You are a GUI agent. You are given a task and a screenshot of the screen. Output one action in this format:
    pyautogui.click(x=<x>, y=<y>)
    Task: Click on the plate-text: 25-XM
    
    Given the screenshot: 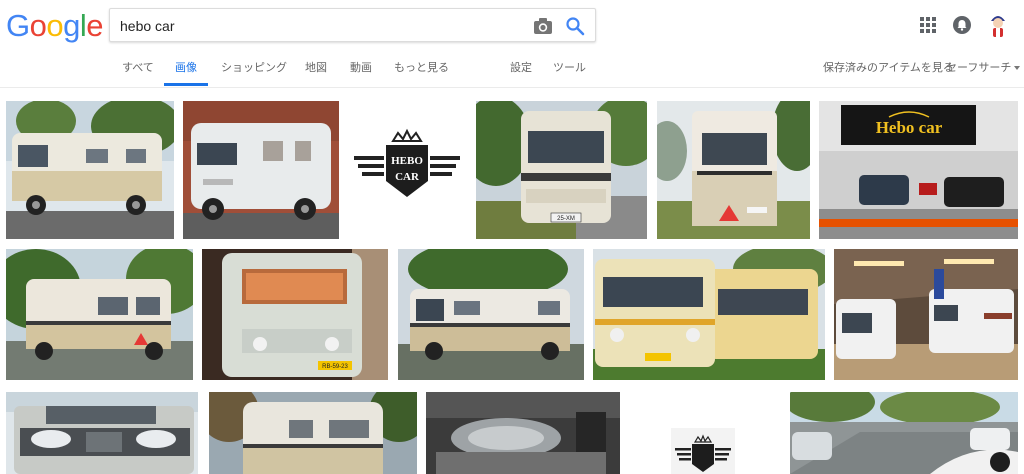 What is the action you would take?
    pyautogui.click(x=566, y=219)
    